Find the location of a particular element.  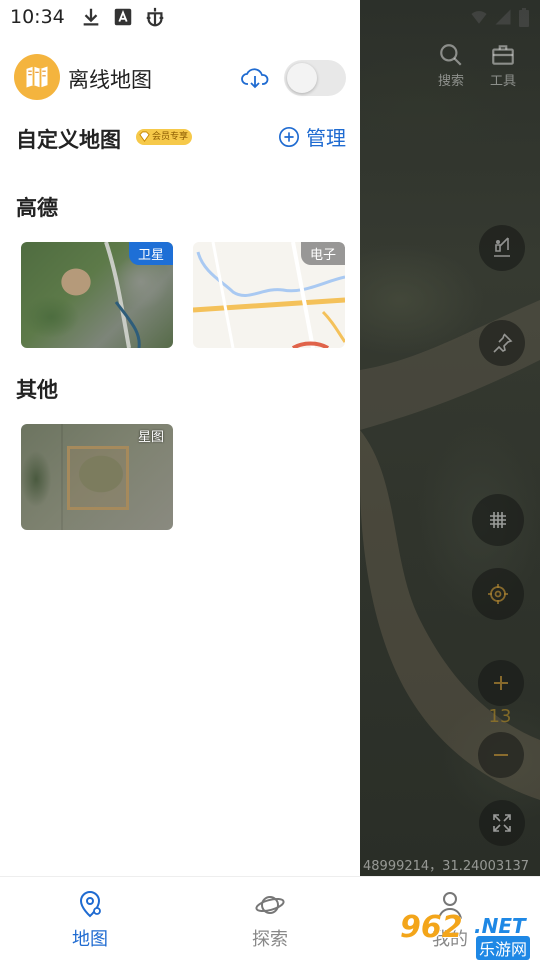

map-search-label: 搜索 is located at coordinates (451, 81).